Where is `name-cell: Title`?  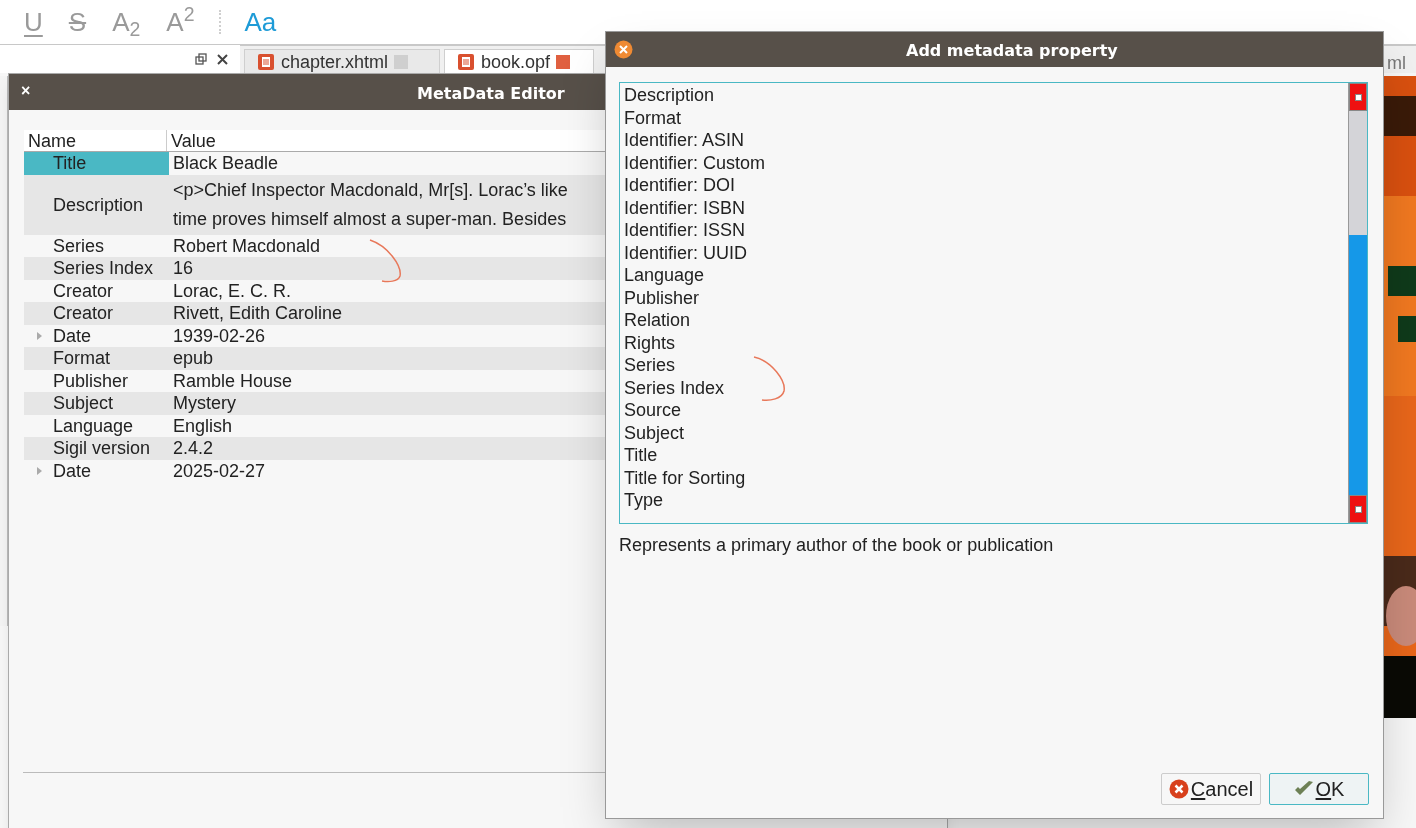
name-cell: Title is located at coordinates (96, 163).